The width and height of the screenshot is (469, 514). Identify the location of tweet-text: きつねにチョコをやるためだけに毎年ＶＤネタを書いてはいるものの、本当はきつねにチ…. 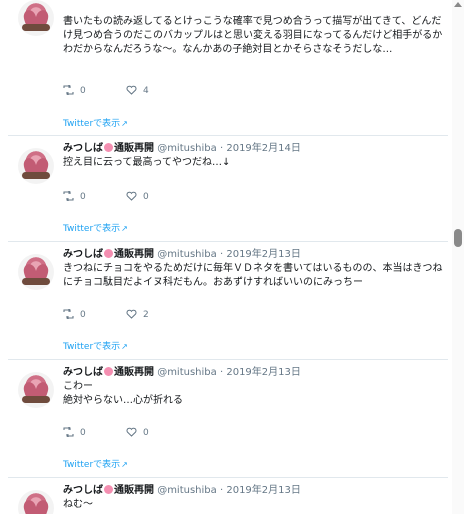
(253, 275).